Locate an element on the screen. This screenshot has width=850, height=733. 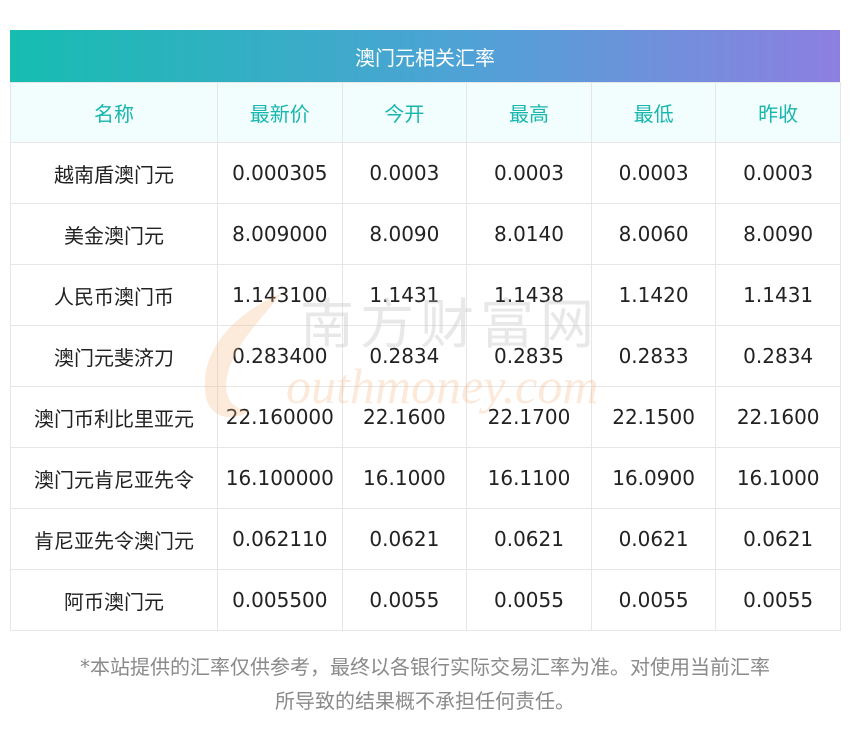
cell-open: 0.0621 is located at coordinates (404, 539).